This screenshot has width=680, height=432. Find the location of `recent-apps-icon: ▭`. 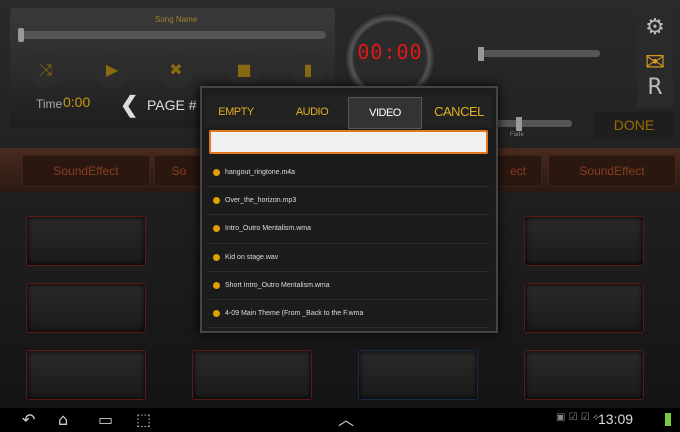

recent-apps-icon: ▭ is located at coordinates (105, 420).